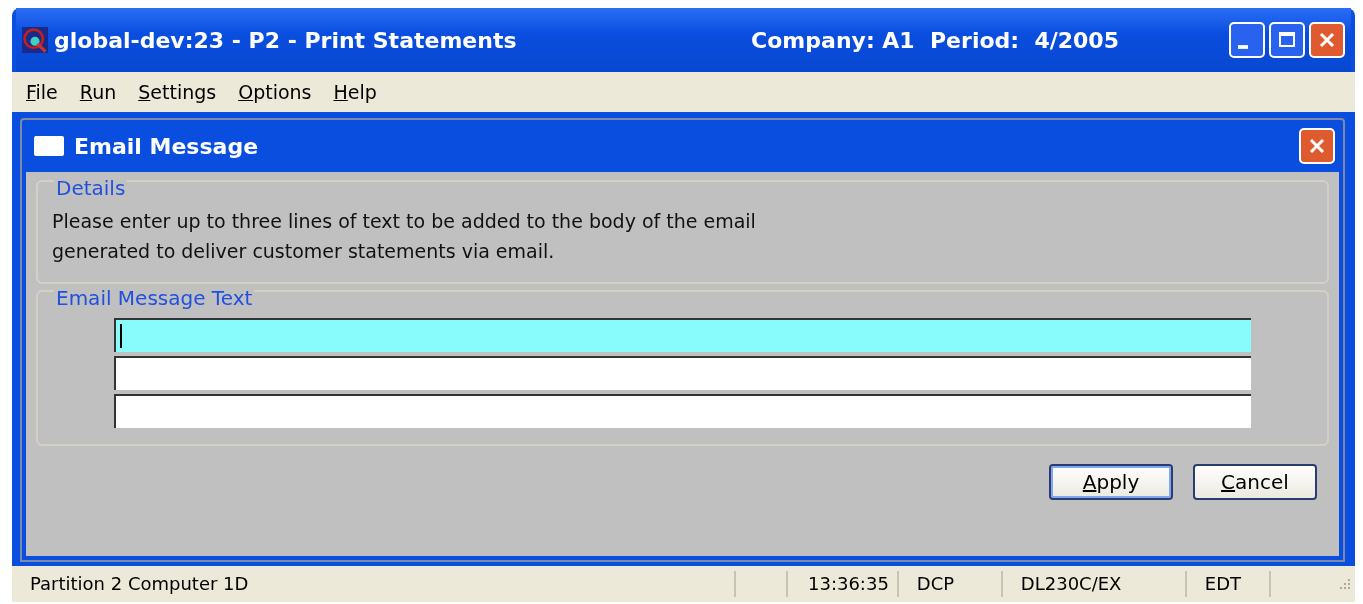 The width and height of the screenshot is (1363, 604). Describe the element at coordinates (935, 40) in the screenshot. I see `company-period: Company: A1 Period: 4/2005` at that location.